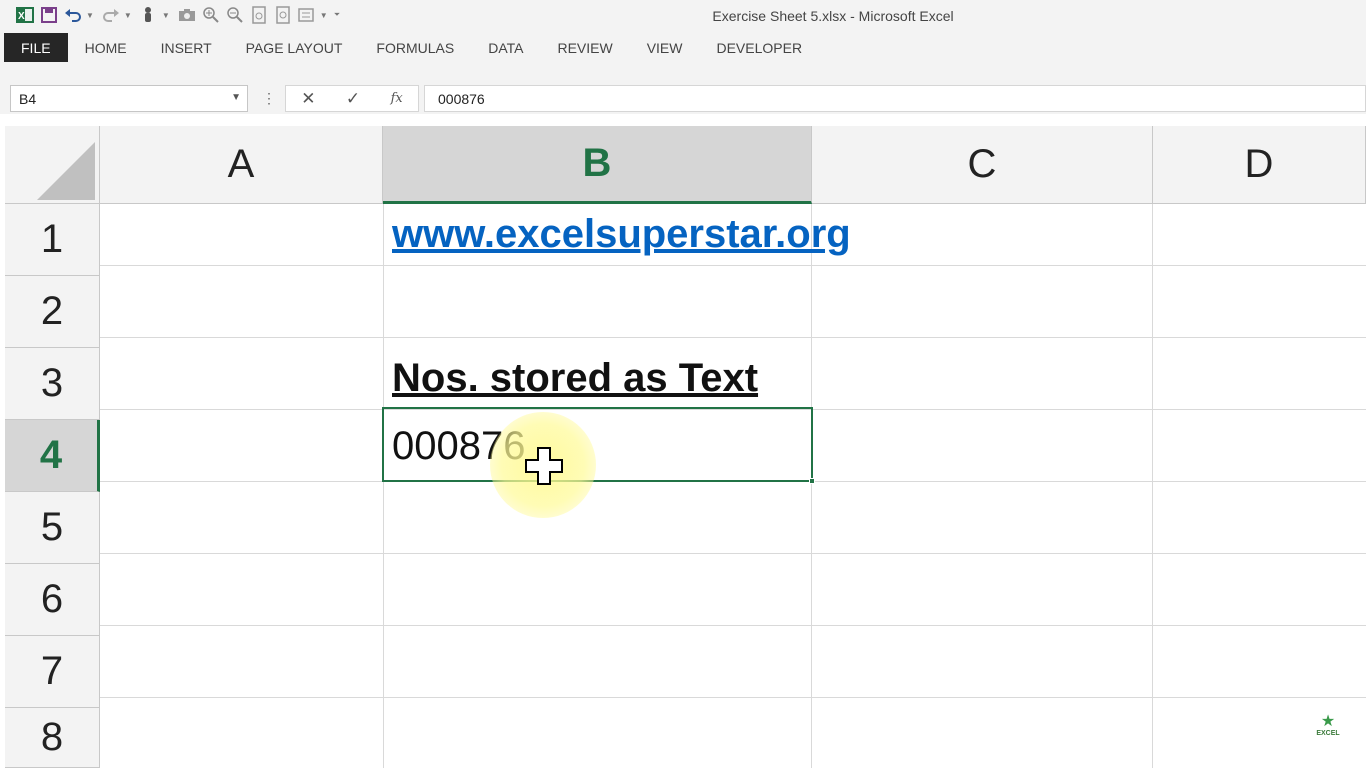  I want to click on tab-insert: INSERT, so click(186, 47).